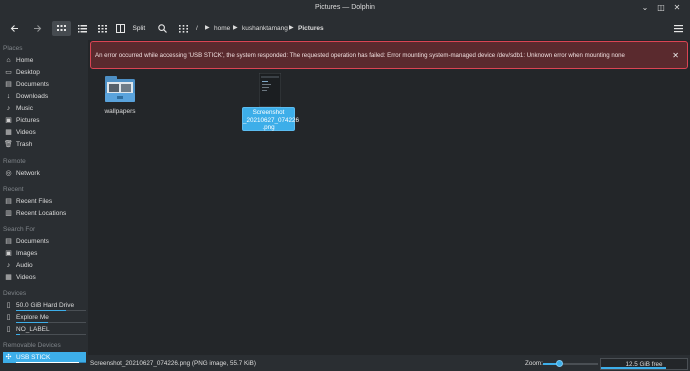 This screenshot has height=371, width=690. I want to click on arrow-left-icon, so click(14, 28).